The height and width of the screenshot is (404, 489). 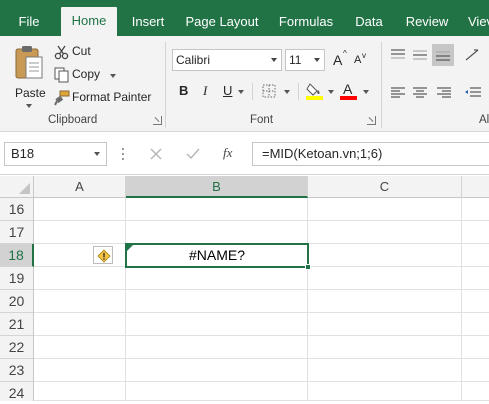 What do you see at coordinates (206, 91) in the screenshot?
I see `italic-button: I` at bounding box center [206, 91].